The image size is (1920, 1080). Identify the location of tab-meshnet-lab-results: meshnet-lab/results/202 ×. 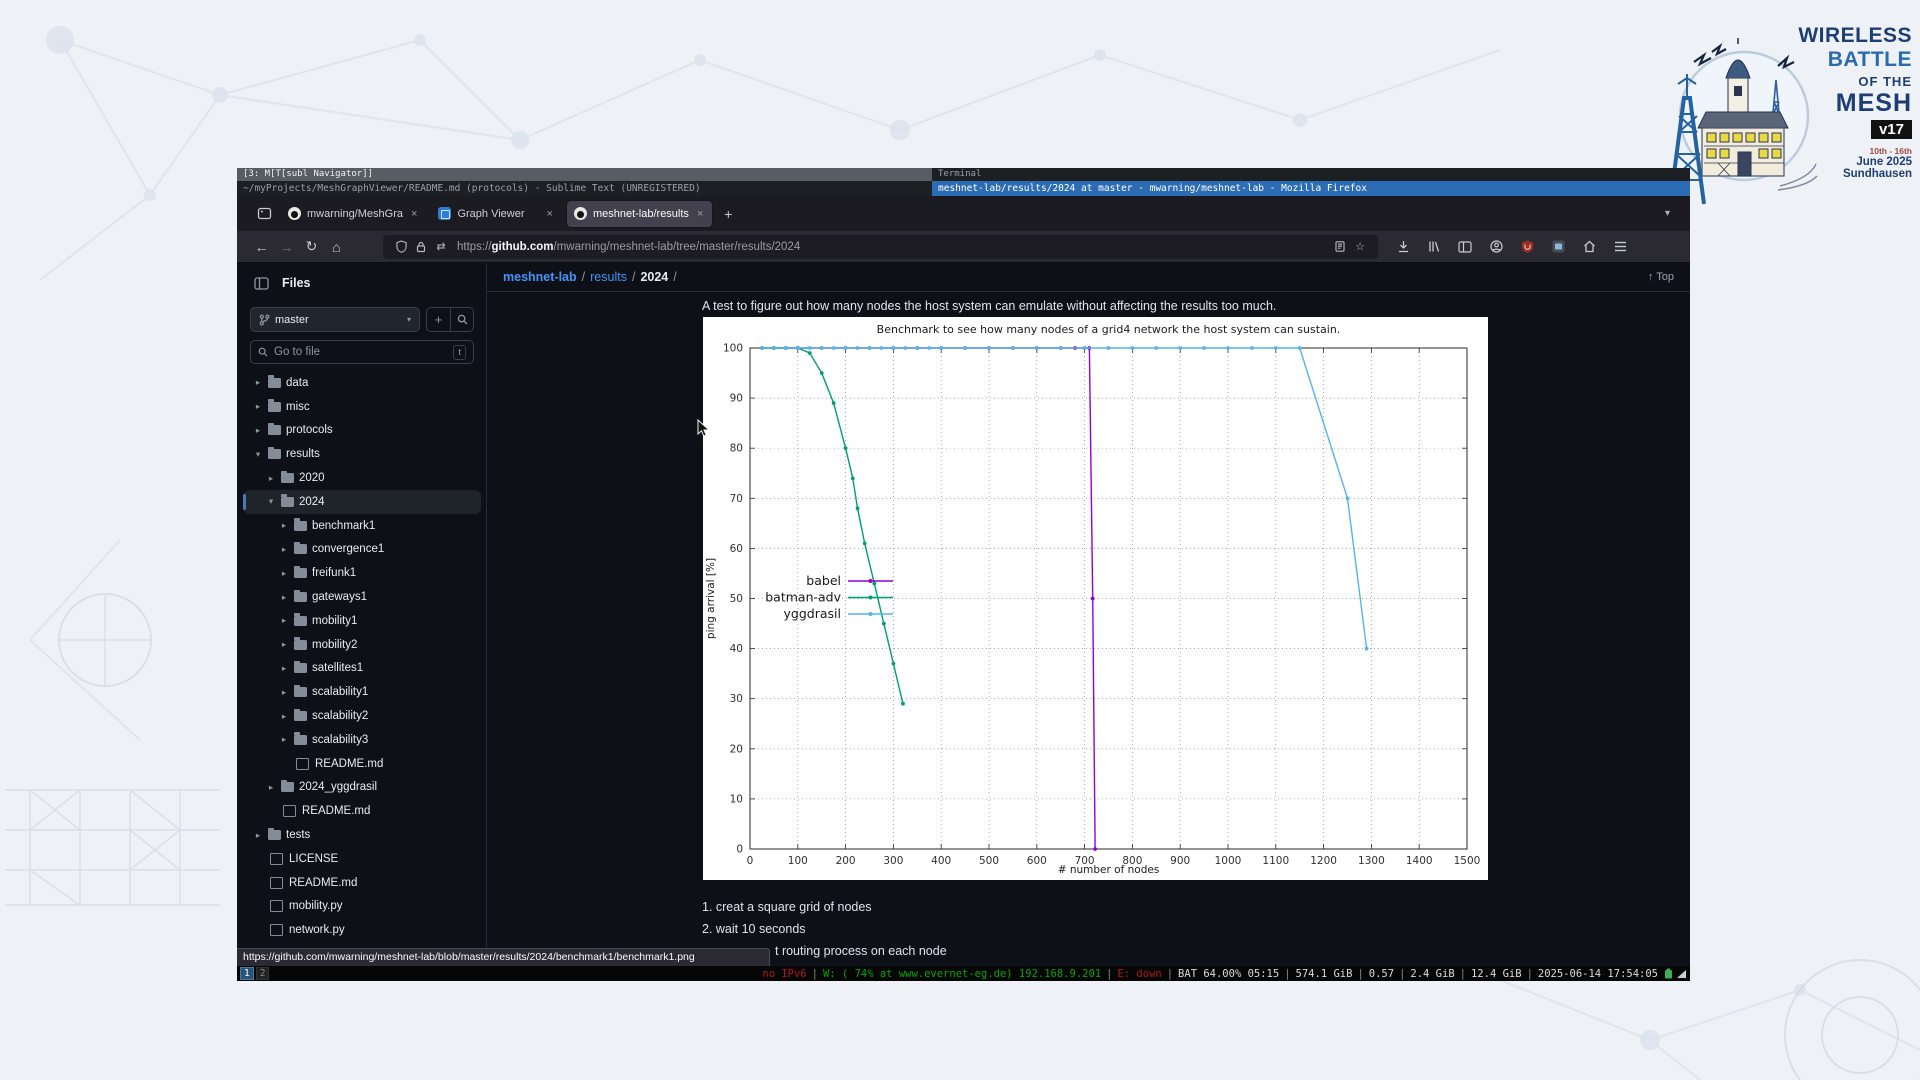
(639, 213).